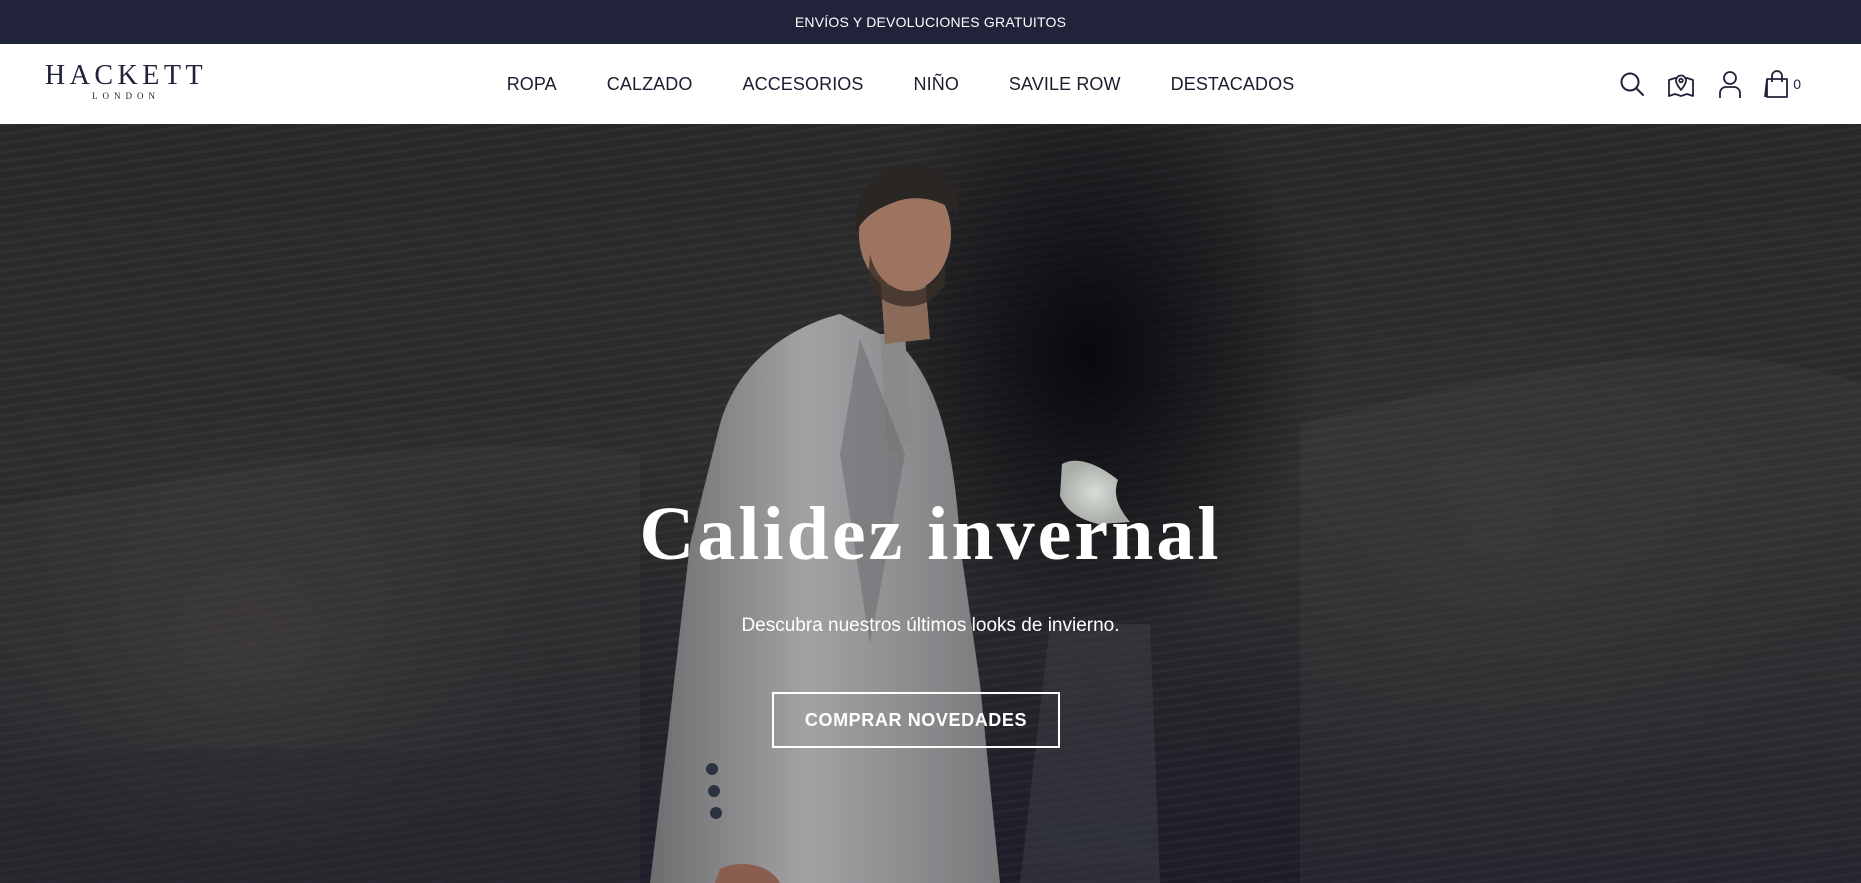 Image resolution: width=1861 pixels, height=883 pixels. I want to click on nav-item-calzado: CALZADO, so click(650, 84).